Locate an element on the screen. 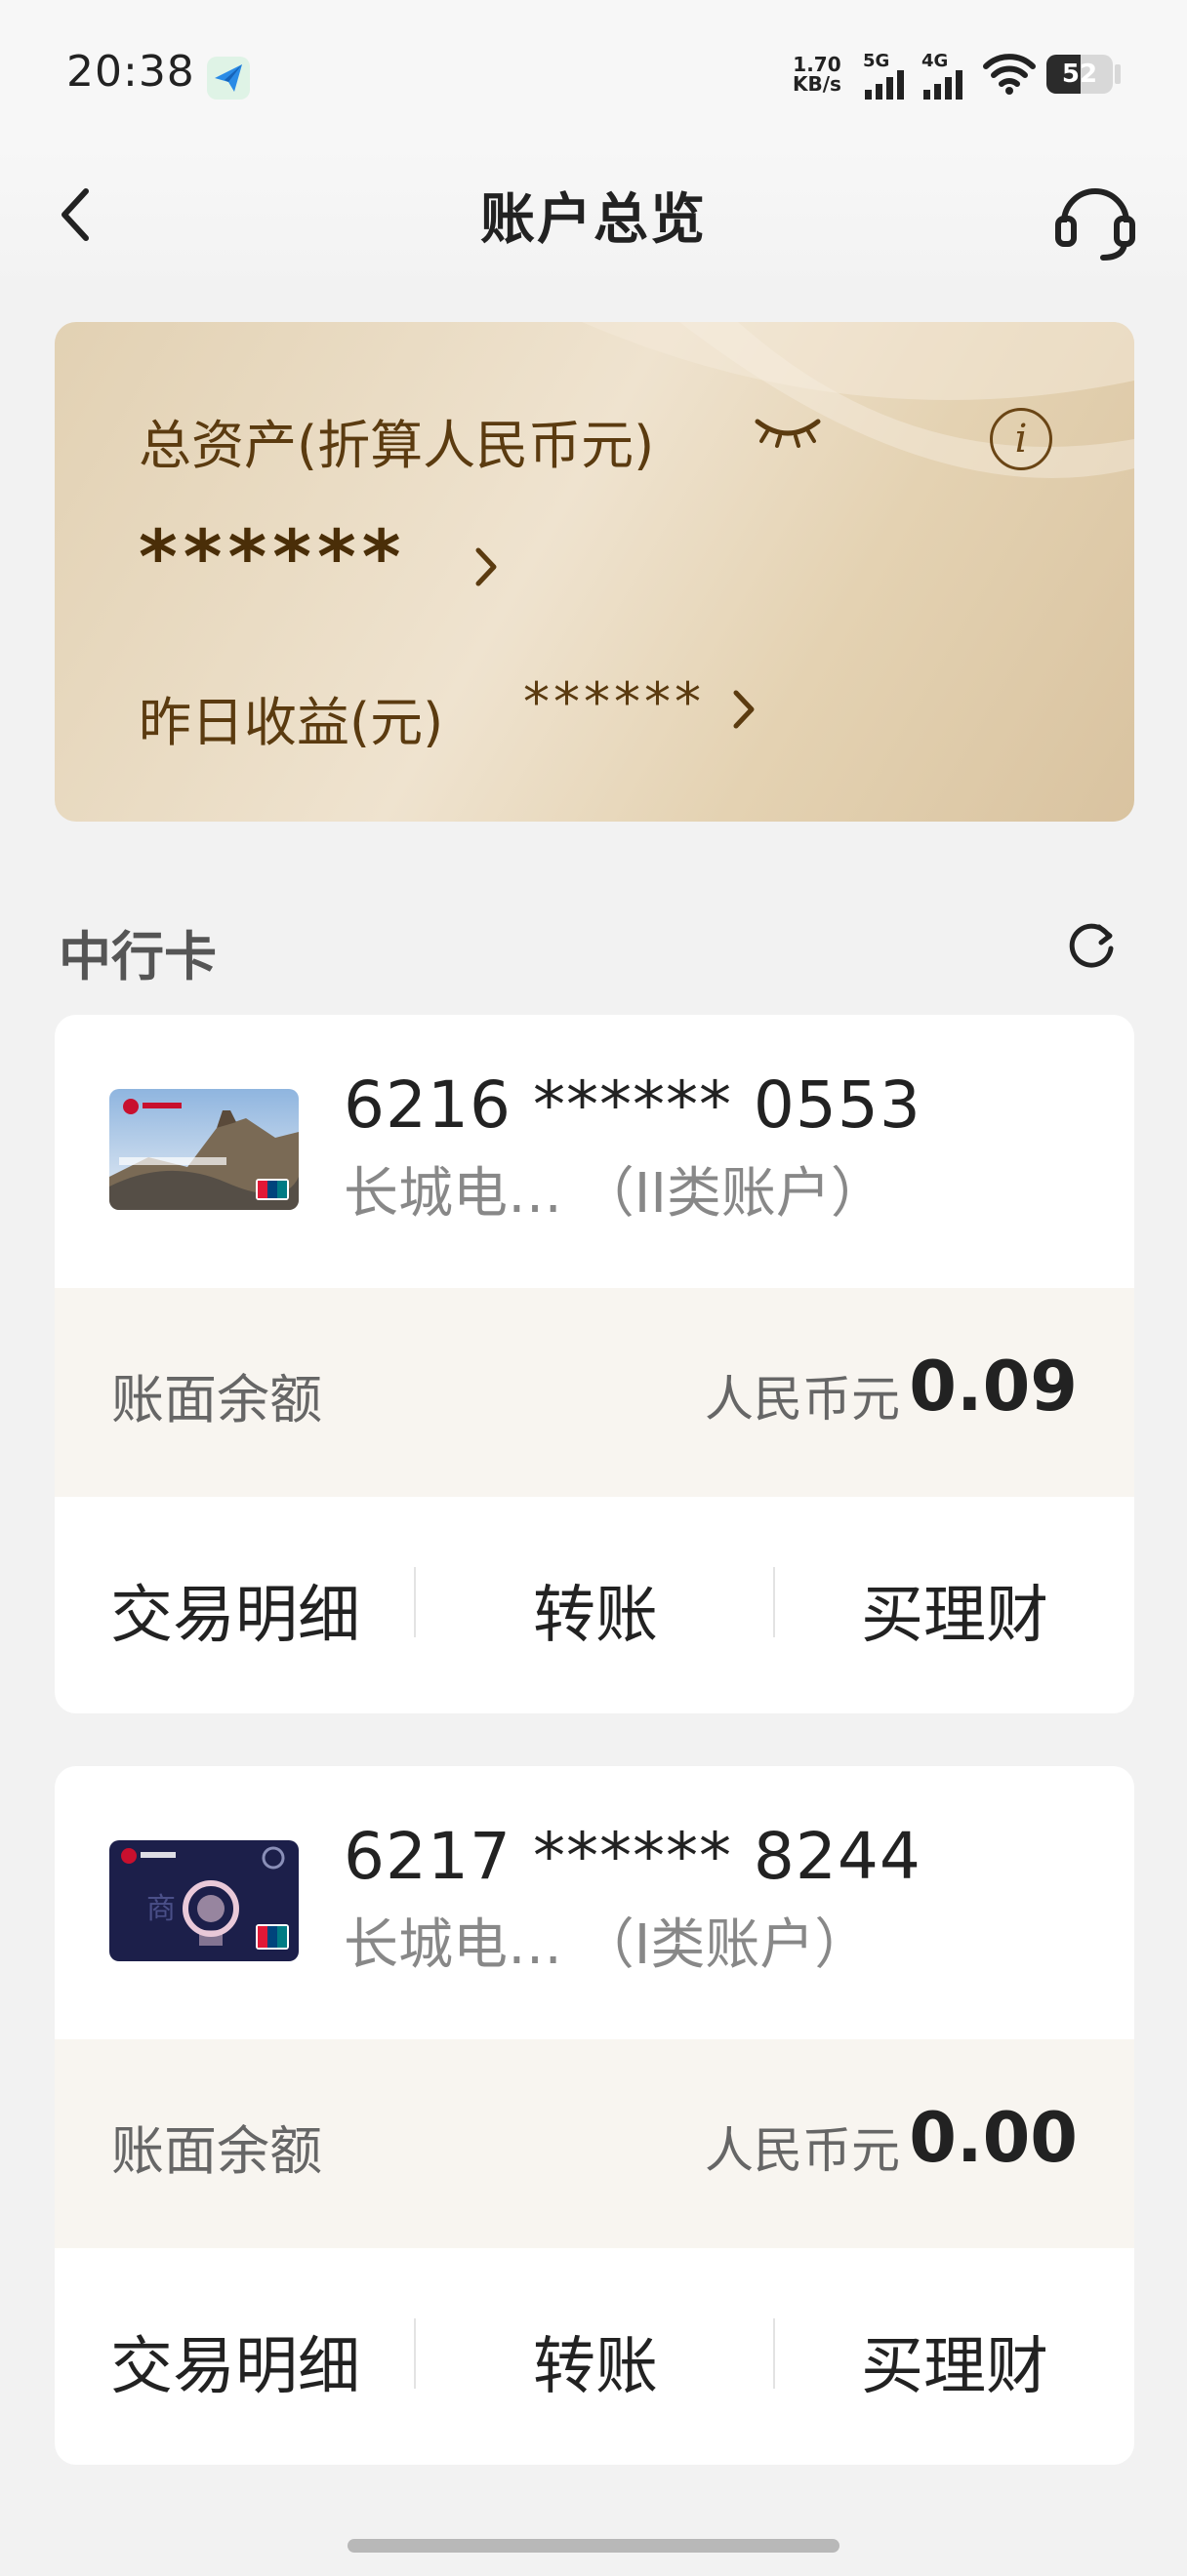 This screenshot has width=1187, height=2576. signal-5g-label: 5G is located at coordinates (876, 61).